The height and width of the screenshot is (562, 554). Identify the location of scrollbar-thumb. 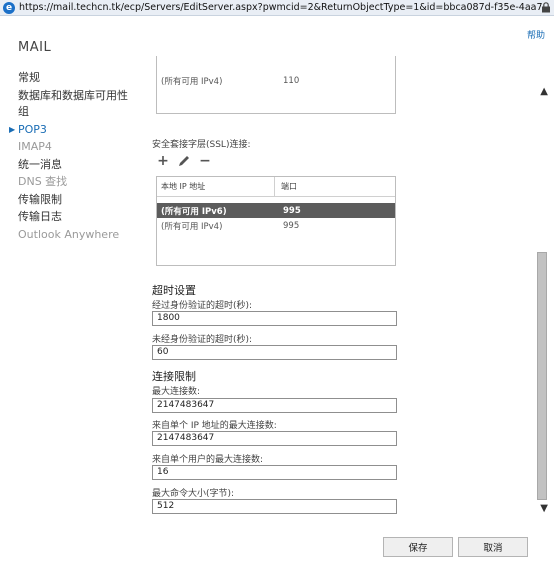
(542, 376).